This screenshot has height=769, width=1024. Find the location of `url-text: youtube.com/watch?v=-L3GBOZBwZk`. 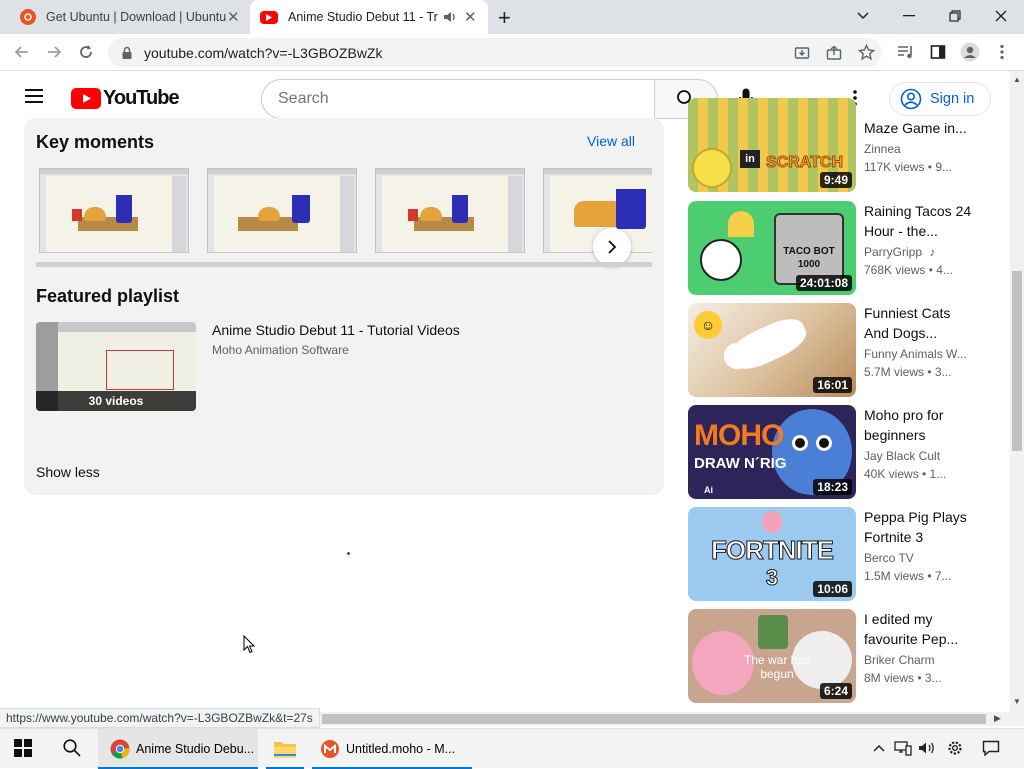

url-text: youtube.com/watch?v=-L3GBOZBwZk is located at coordinates (263, 53).